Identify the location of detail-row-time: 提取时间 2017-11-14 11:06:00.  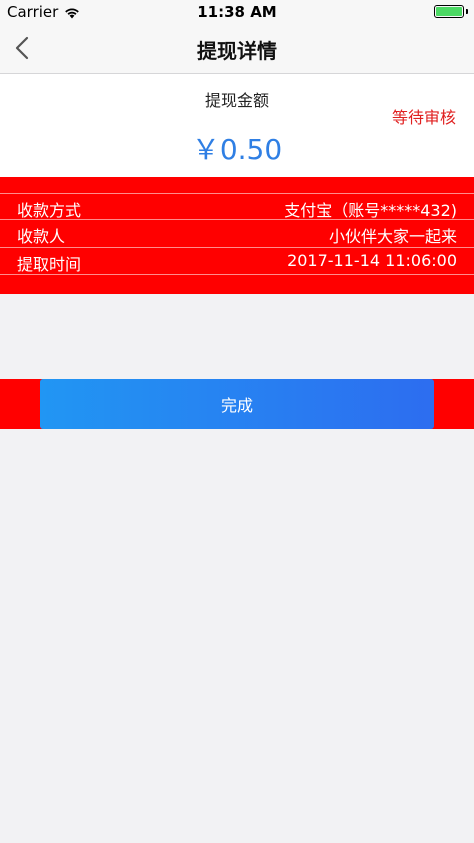
(237, 260).